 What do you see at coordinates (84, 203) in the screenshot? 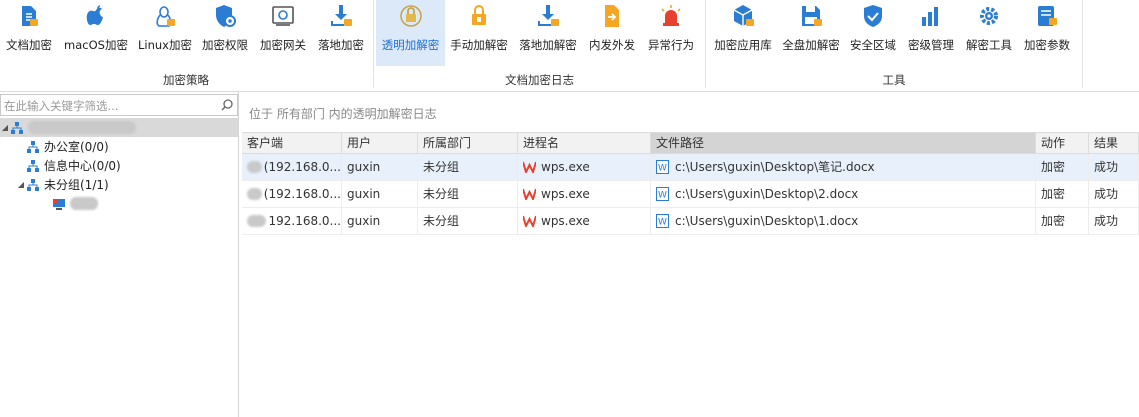
I see `redacted-computer-name` at bounding box center [84, 203].